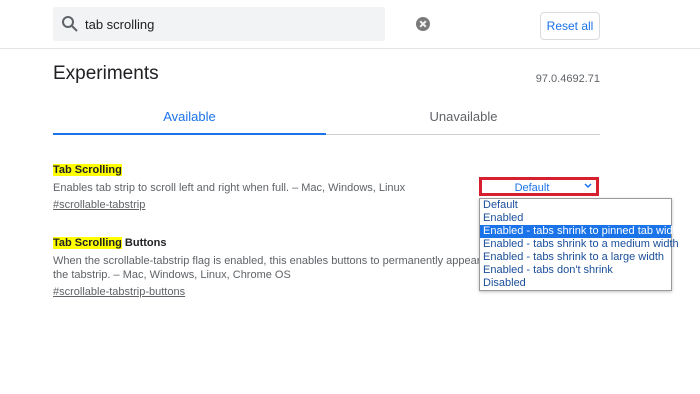 This screenshot has width=700, height=394. Describe the element at coordinates (575, 218) in the screenshot. I see `dropdown-option: Enabled` at that location.